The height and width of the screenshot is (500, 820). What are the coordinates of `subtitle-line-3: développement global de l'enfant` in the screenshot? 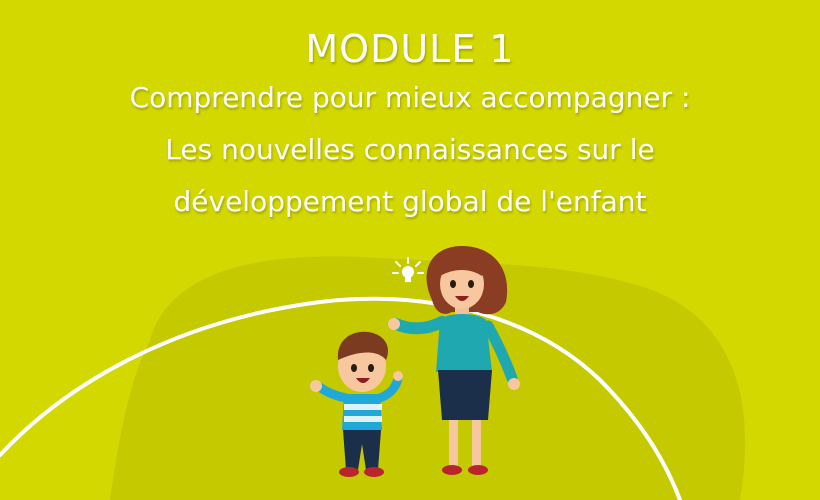 It's located at (410, 201).